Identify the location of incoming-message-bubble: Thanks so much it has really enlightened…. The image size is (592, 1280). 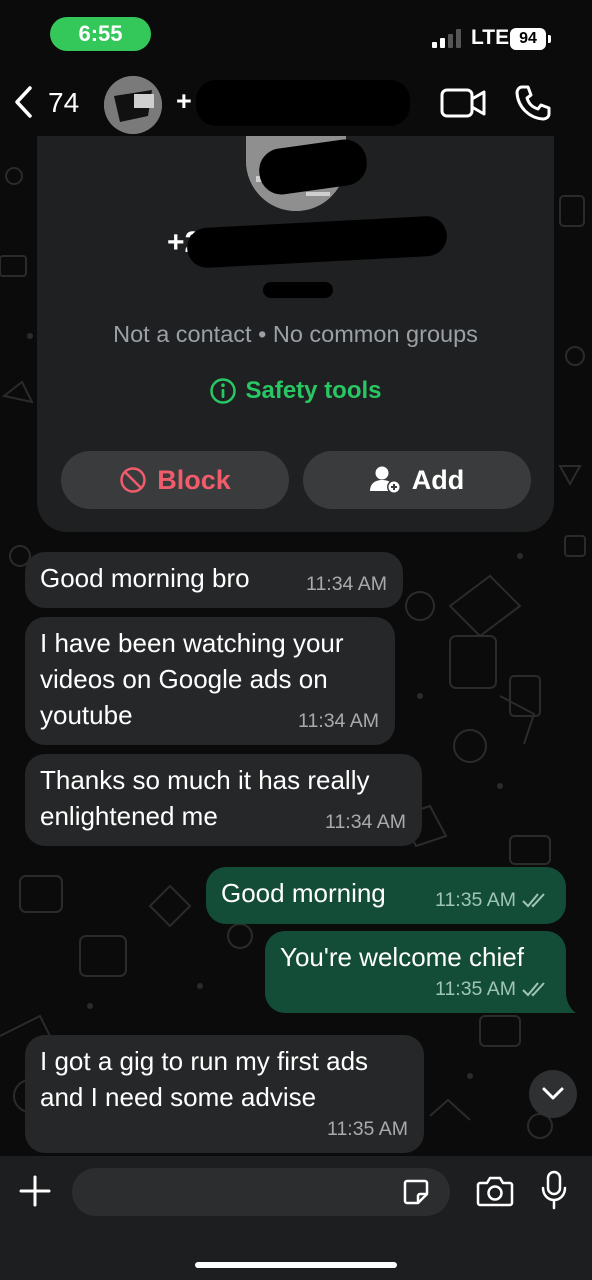
(223, 800).